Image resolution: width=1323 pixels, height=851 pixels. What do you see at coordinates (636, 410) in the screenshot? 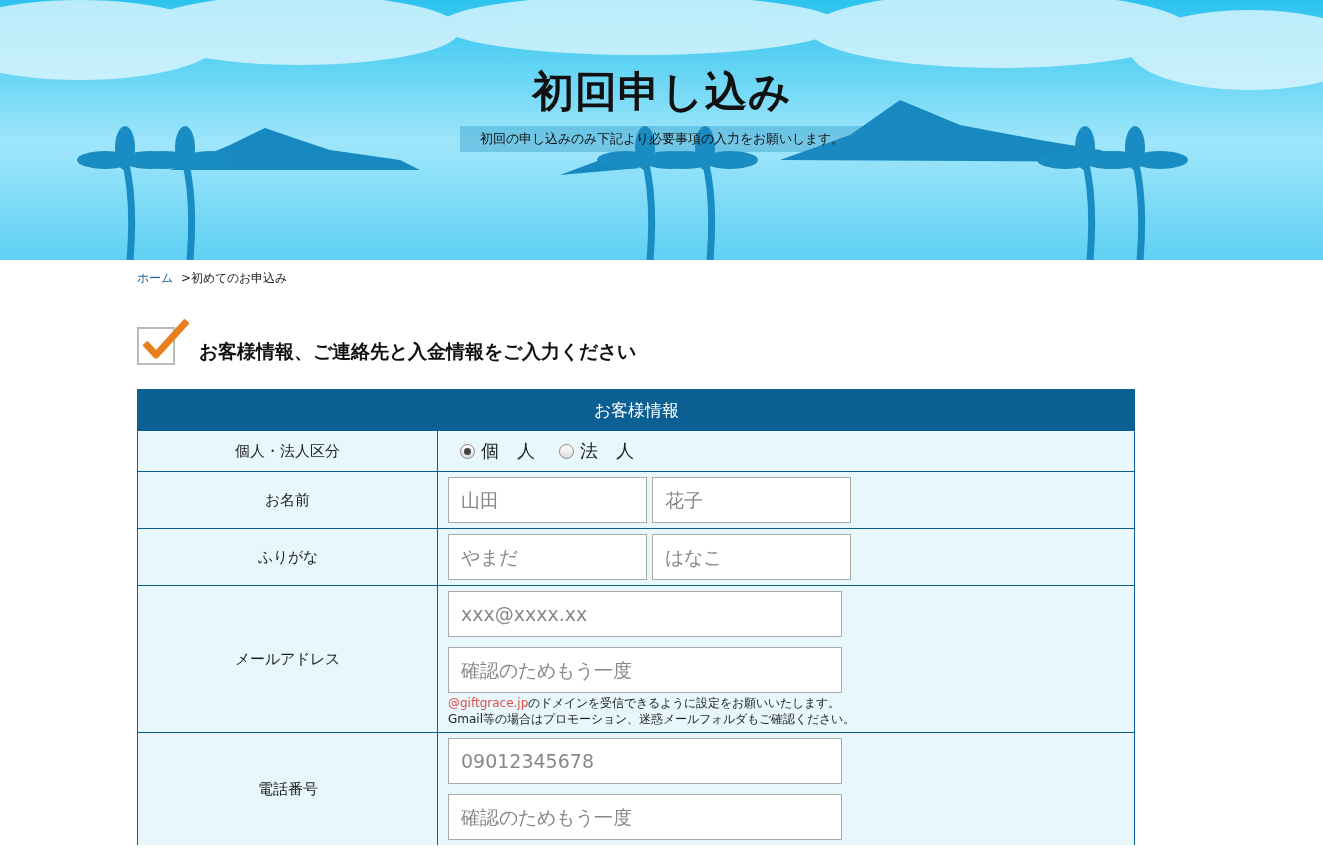
I see `table-title: お客様情報` at bounding box center [636, 410].